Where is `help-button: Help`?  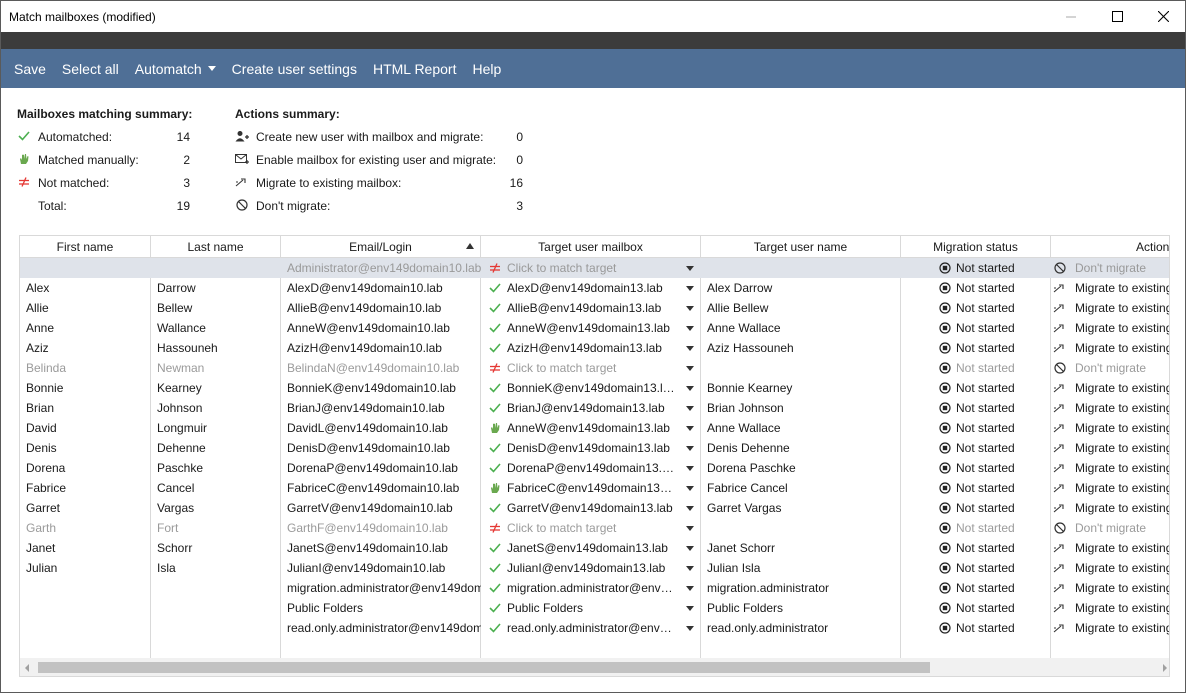
help-button: Help is located at coordinates (486, 69).